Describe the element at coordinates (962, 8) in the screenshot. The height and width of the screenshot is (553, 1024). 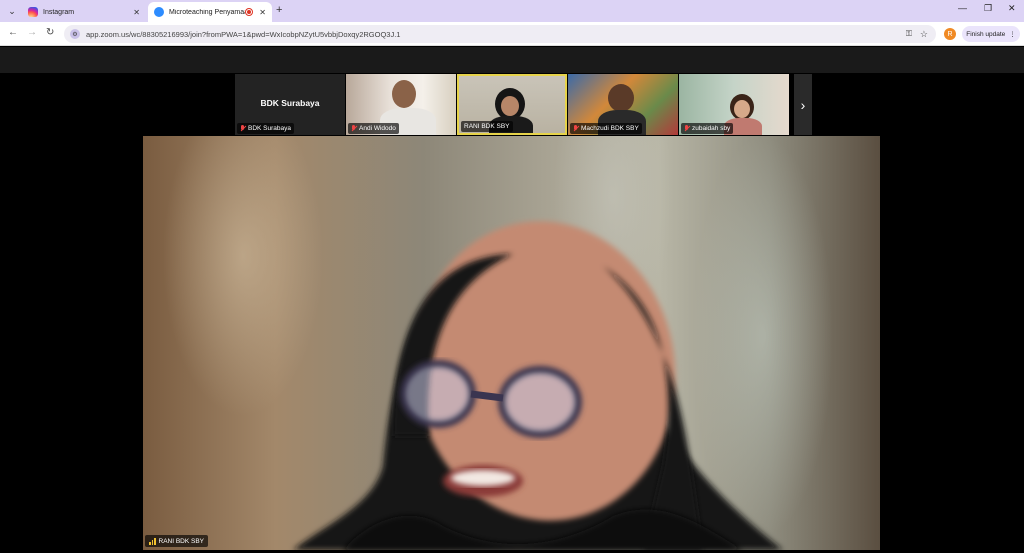
I see `minimize-icon: —` at that location.